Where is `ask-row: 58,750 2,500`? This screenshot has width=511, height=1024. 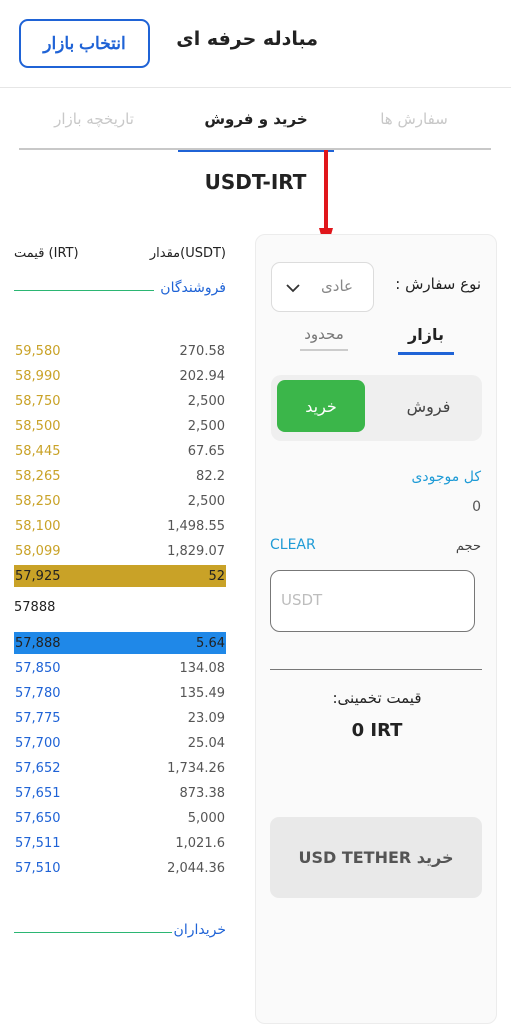 ask-row: 58,750 2,500 is located at coordinates (120, 401).